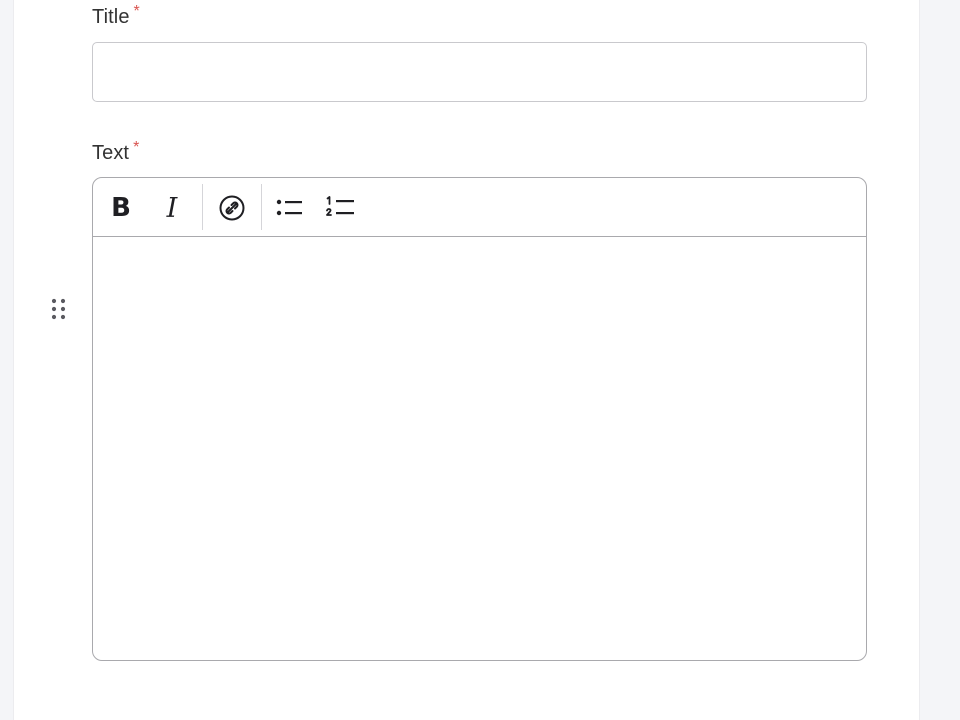  I want to click on title-label-text: Title, so click(111, 17).